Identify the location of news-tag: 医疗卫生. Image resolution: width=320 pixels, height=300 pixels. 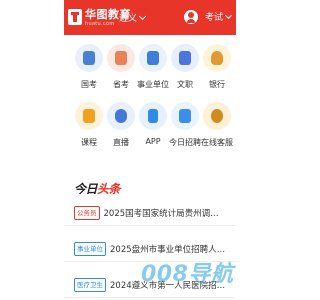
(90, 284).